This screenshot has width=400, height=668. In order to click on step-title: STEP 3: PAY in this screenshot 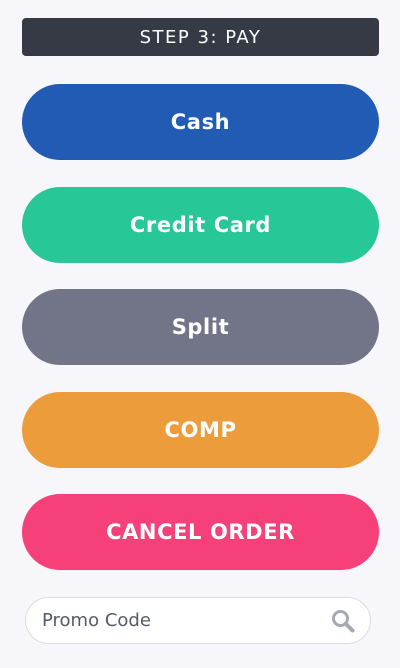, I will do `click(200, 37)`.